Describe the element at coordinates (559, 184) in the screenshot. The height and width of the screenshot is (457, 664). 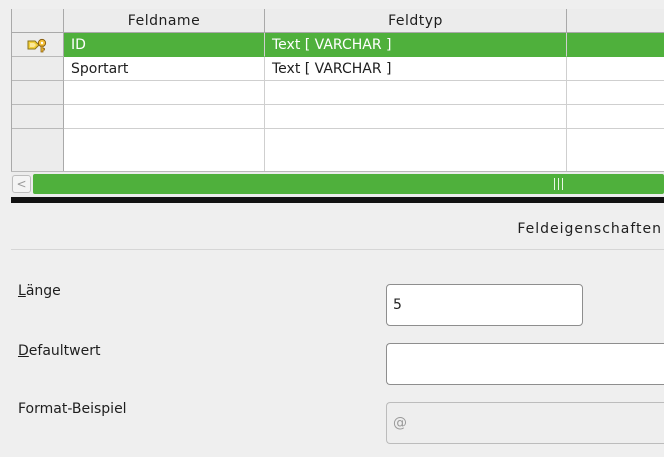
I see `grip-icon` at that location.